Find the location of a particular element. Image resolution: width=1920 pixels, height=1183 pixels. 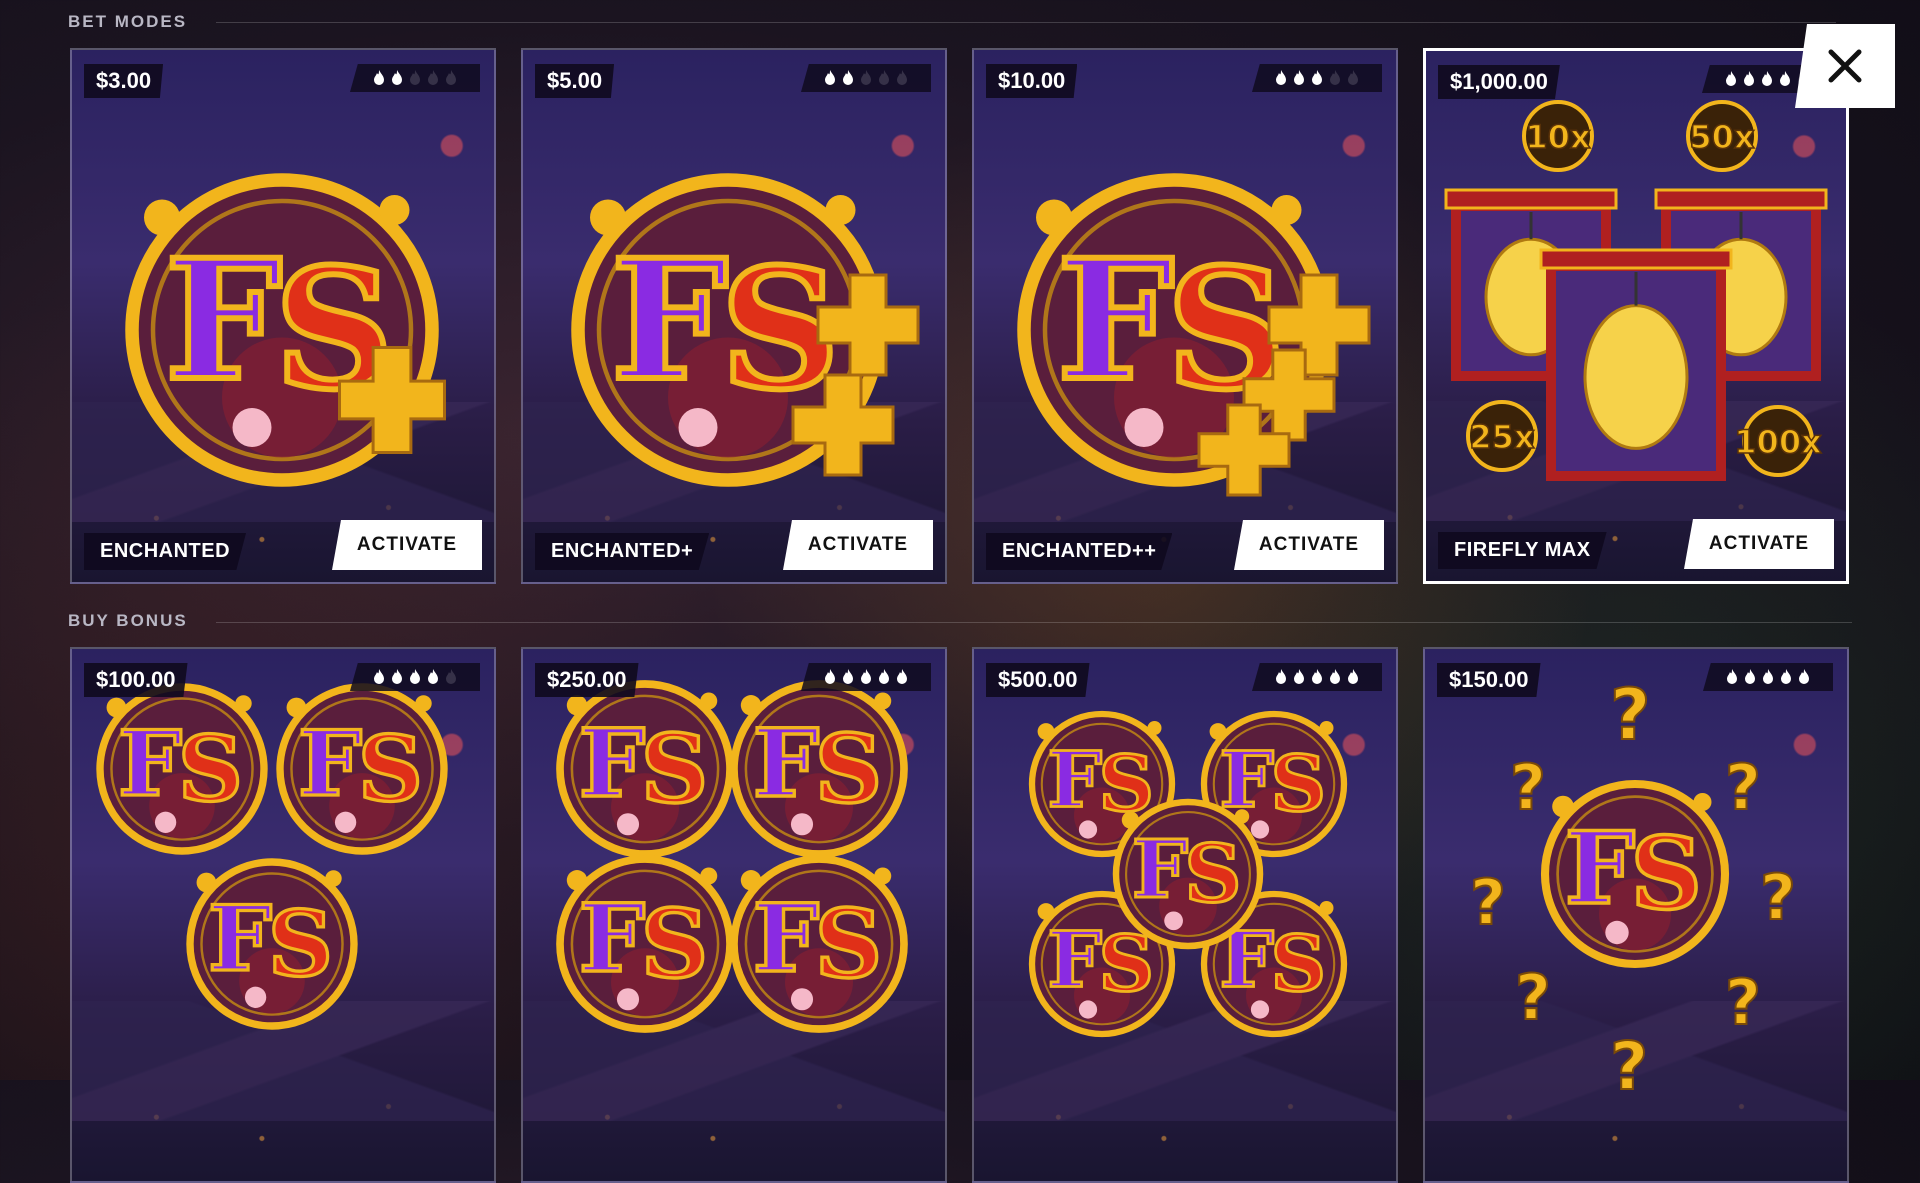

card-art: F S ???????? is located at coordinates (1633, 889).